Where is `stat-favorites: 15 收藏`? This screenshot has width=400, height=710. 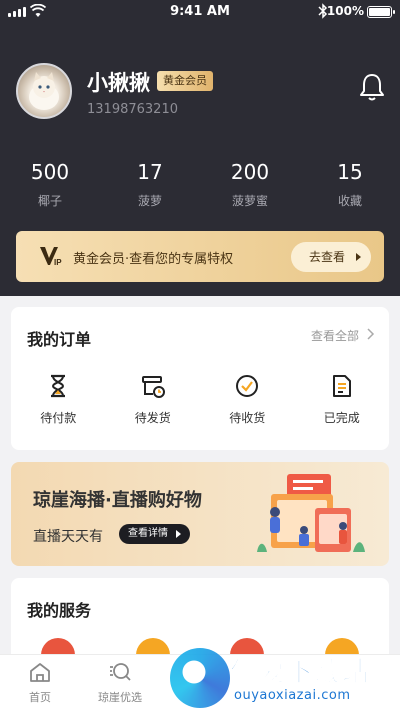 stat-favorites: 15 收藏 is located at coordinates (350, 184).